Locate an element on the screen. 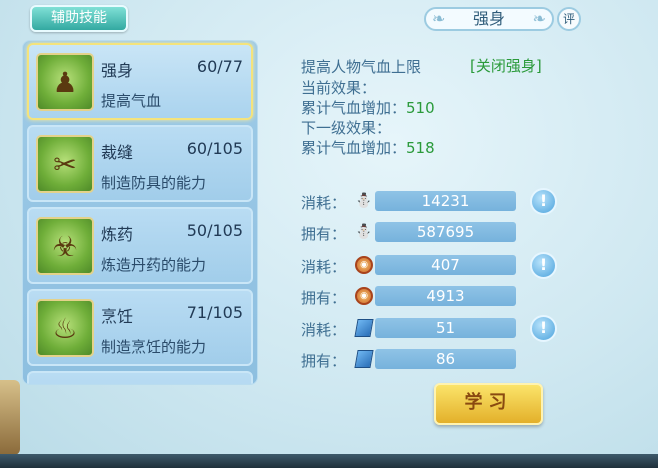 This screenshot has width=658, height=468. cauldron-icon: ☣ is located at coordinates (65, 246).